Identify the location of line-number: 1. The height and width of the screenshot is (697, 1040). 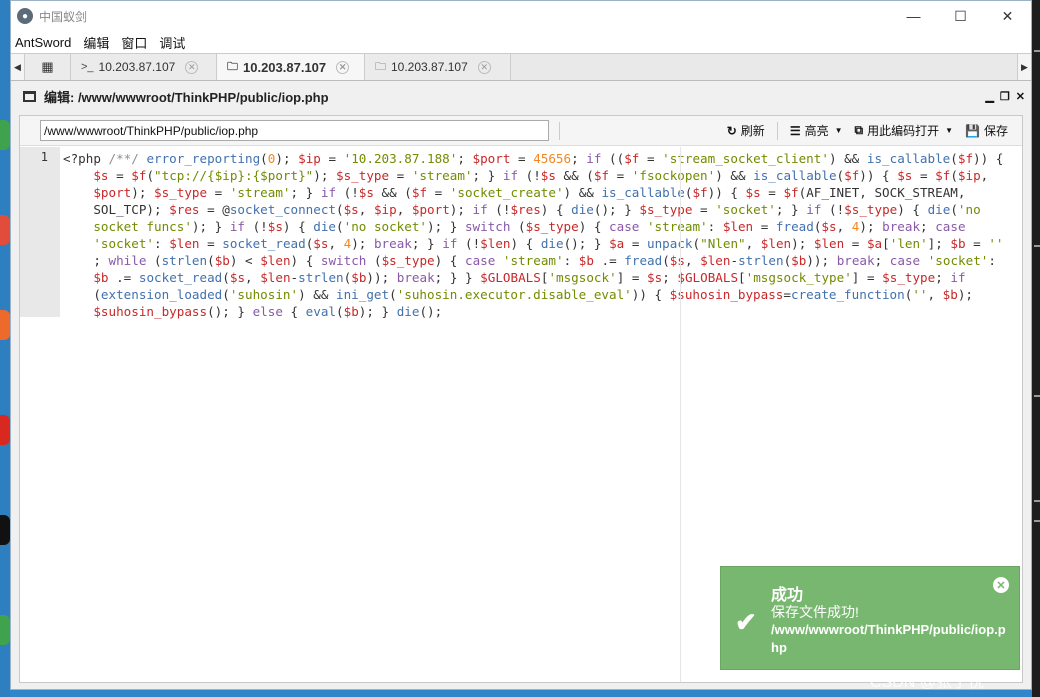
(44, 157).